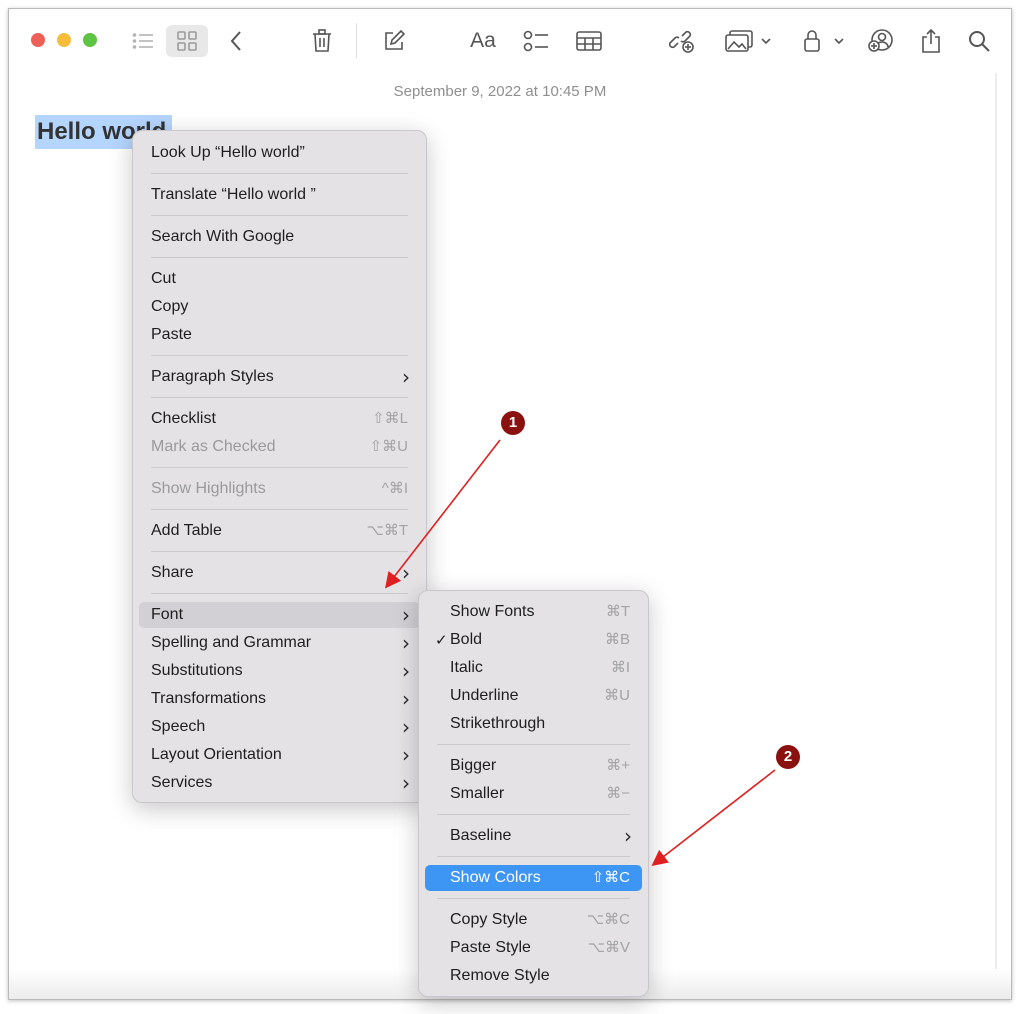  Describe the element at coordinates (510, 41) in the screenshot. I see `toolbar: Aa` at that location.